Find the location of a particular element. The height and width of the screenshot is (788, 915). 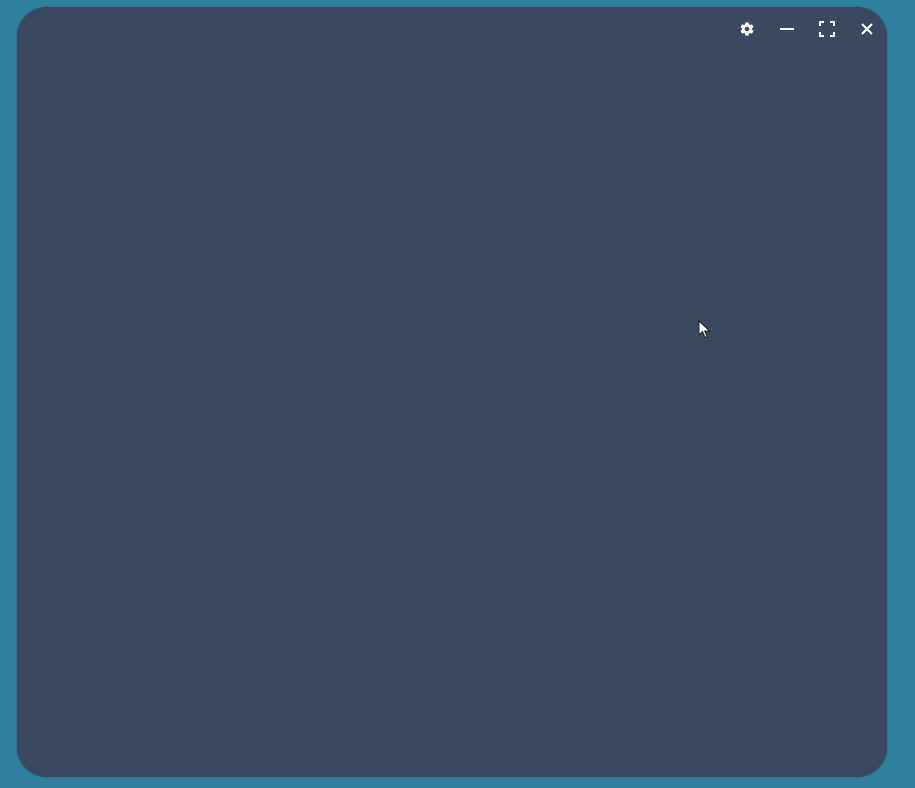

close-button is located at coordinates (867, 29).